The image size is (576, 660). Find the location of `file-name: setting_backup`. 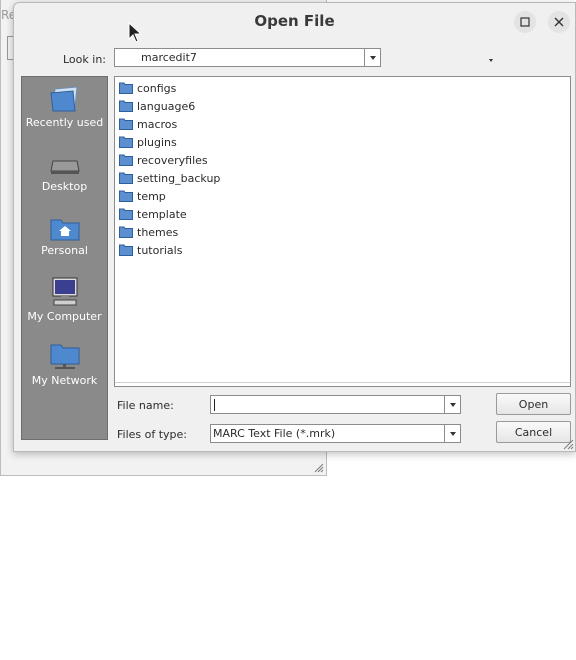

file-name: setting_backup is located at coordinates (179, 178).